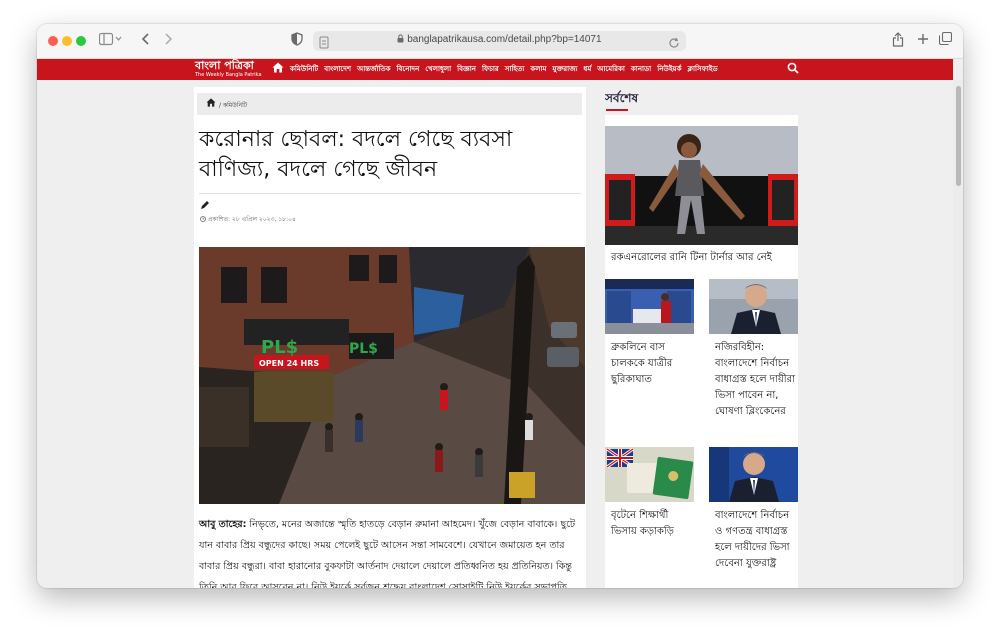 This screenshot has width=1000, height=636. I want to click on nav-item-uk: যুক্তরাজ্য, so click(564, 69).